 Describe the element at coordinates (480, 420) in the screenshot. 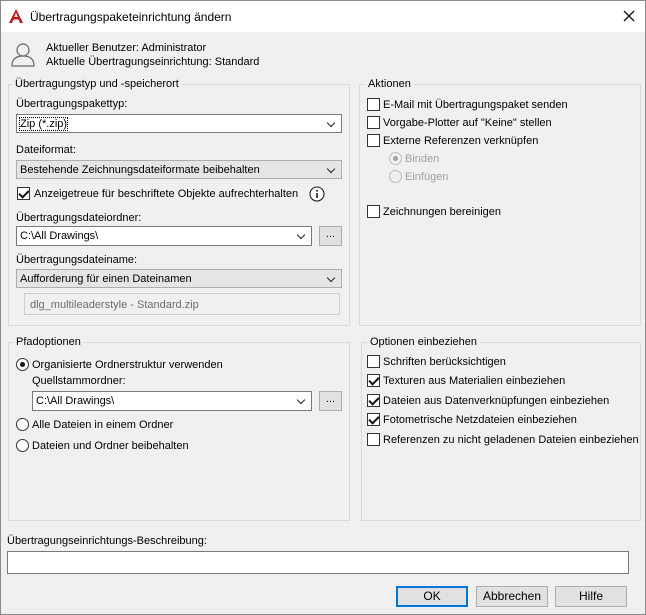

I see `photometric-label: Fotometrische Netzdateien einbeziehen` at that location.